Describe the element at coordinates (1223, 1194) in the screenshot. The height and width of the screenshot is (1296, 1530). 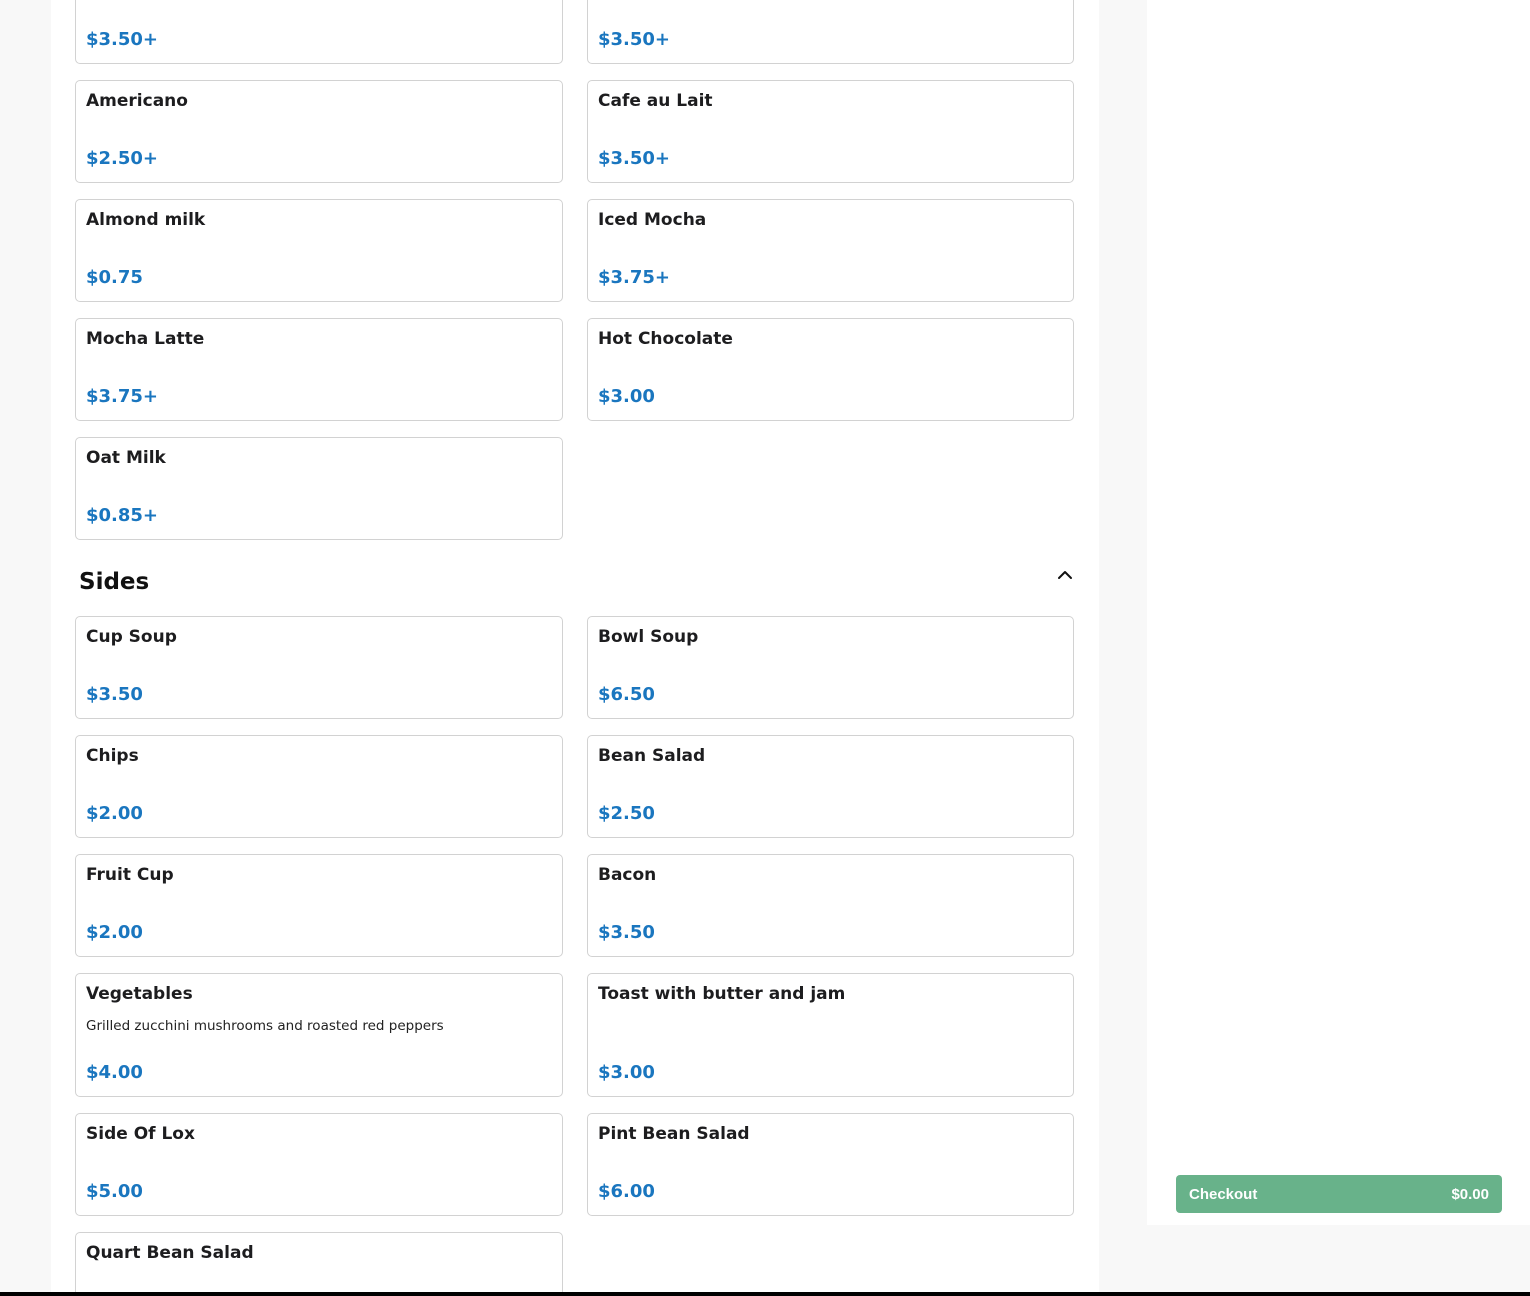
I see `checkout-label: Checkout` at that location.